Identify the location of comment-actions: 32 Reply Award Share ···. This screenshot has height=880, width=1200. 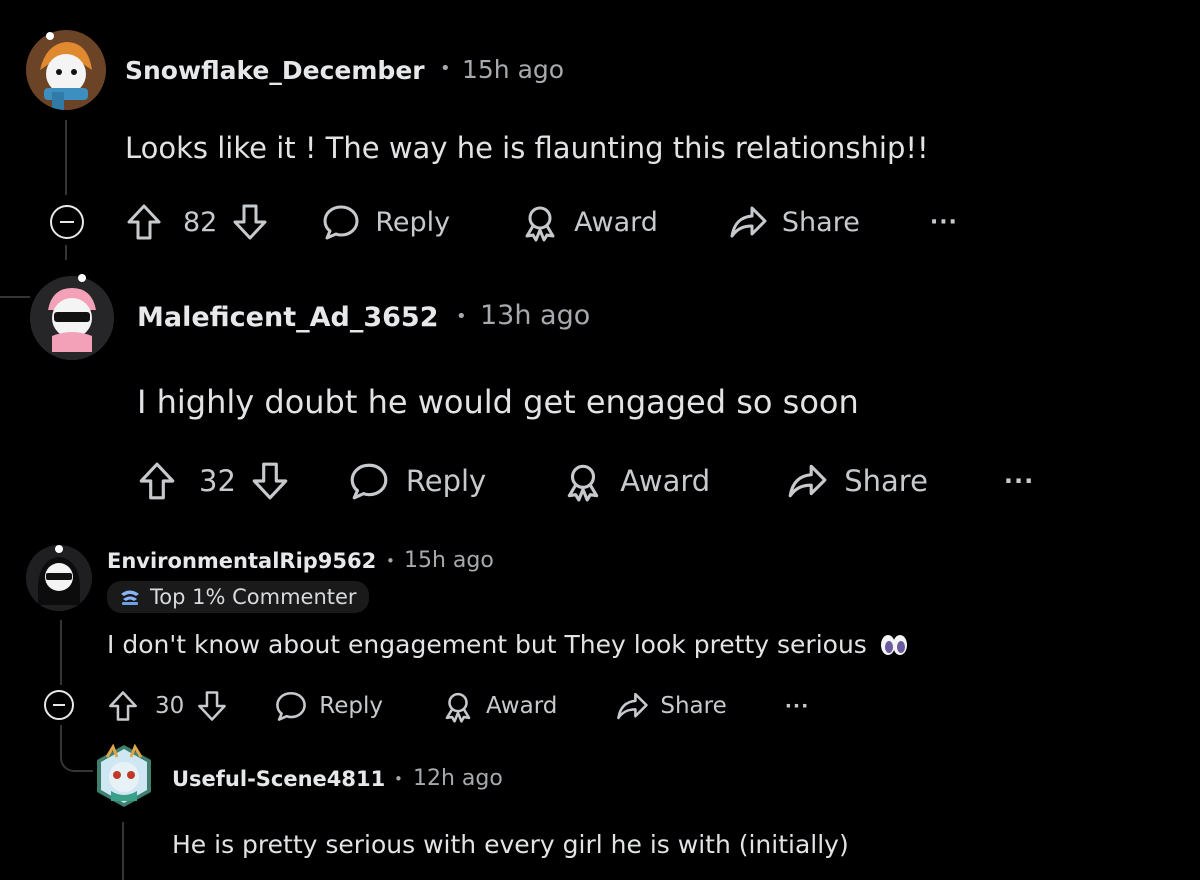
(585, 481).